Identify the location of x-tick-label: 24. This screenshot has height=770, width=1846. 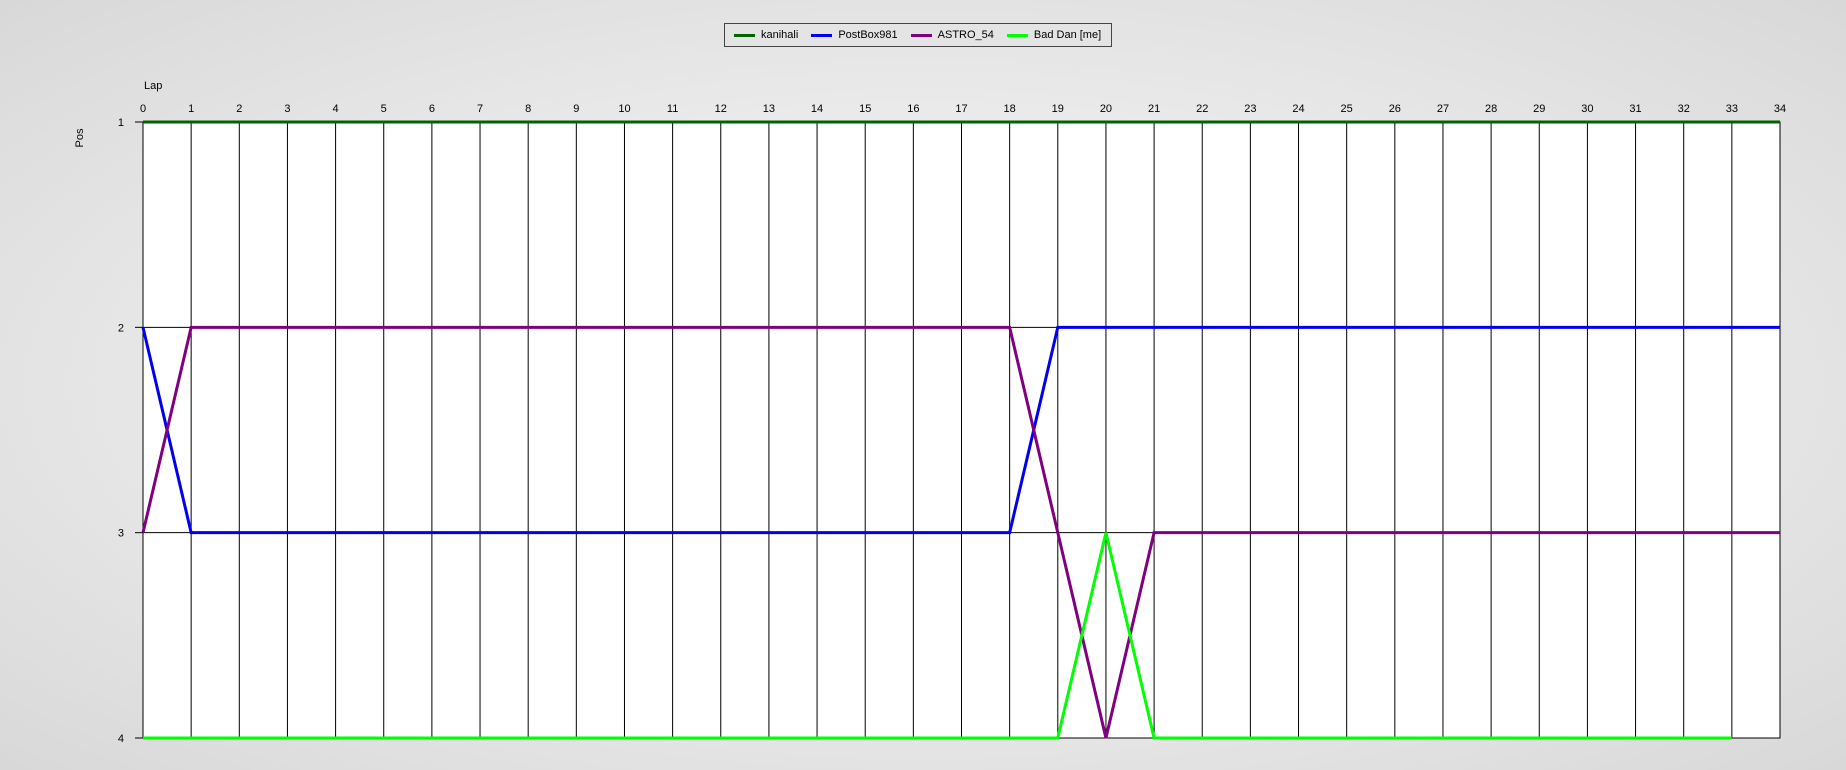
(1298, 109).